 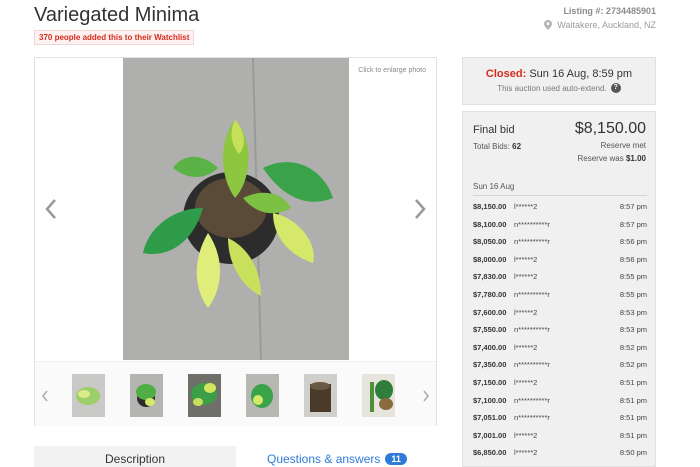 What do you see at coordinates (490, 312) in the screenshot?
I see `bid-amount: $7,600.00` at bounding box center [490, 312].